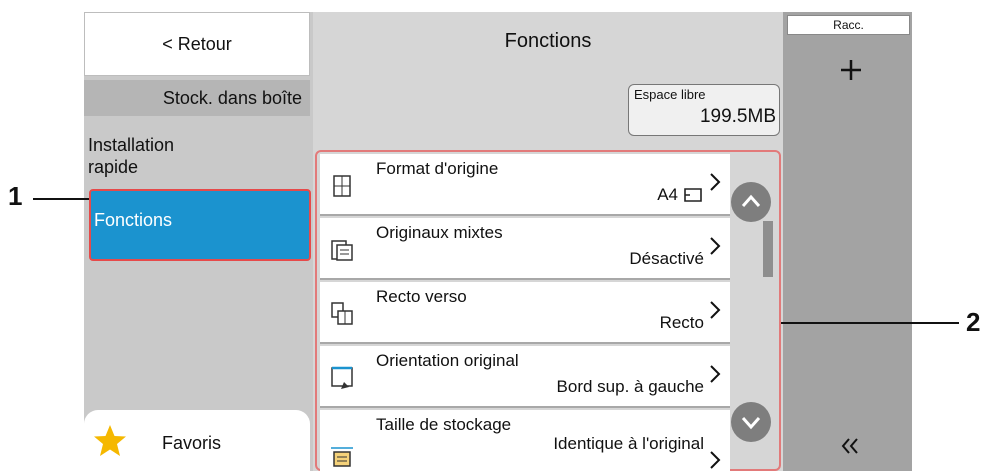  Describe the element at coordinates (973, 322) in the screenshot. I see `callout-2-label: 2` at that location.